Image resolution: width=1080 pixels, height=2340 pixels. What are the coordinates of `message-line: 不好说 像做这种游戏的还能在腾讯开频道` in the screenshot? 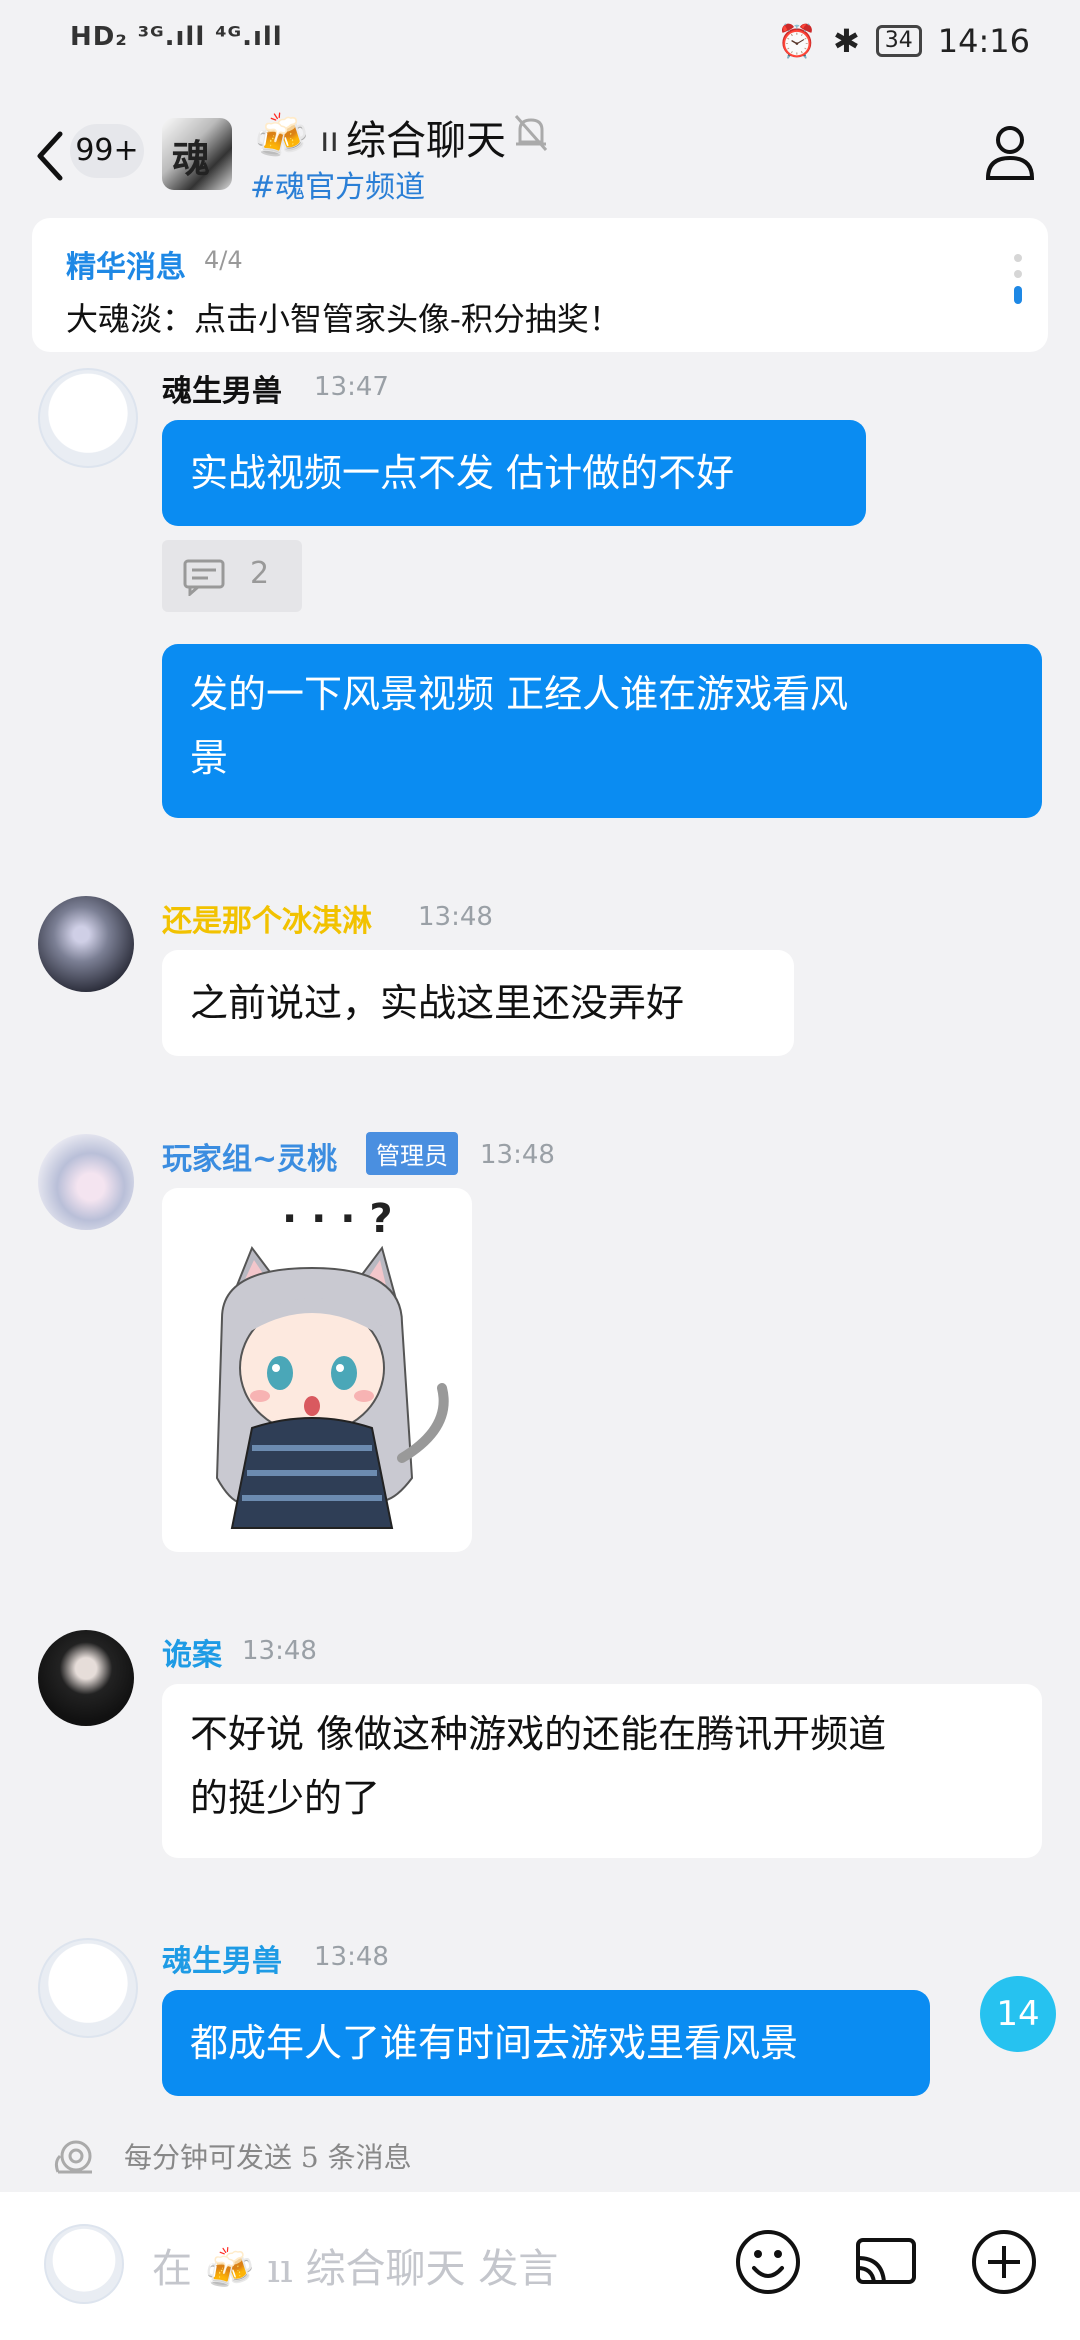 It's located at (538, 1734).